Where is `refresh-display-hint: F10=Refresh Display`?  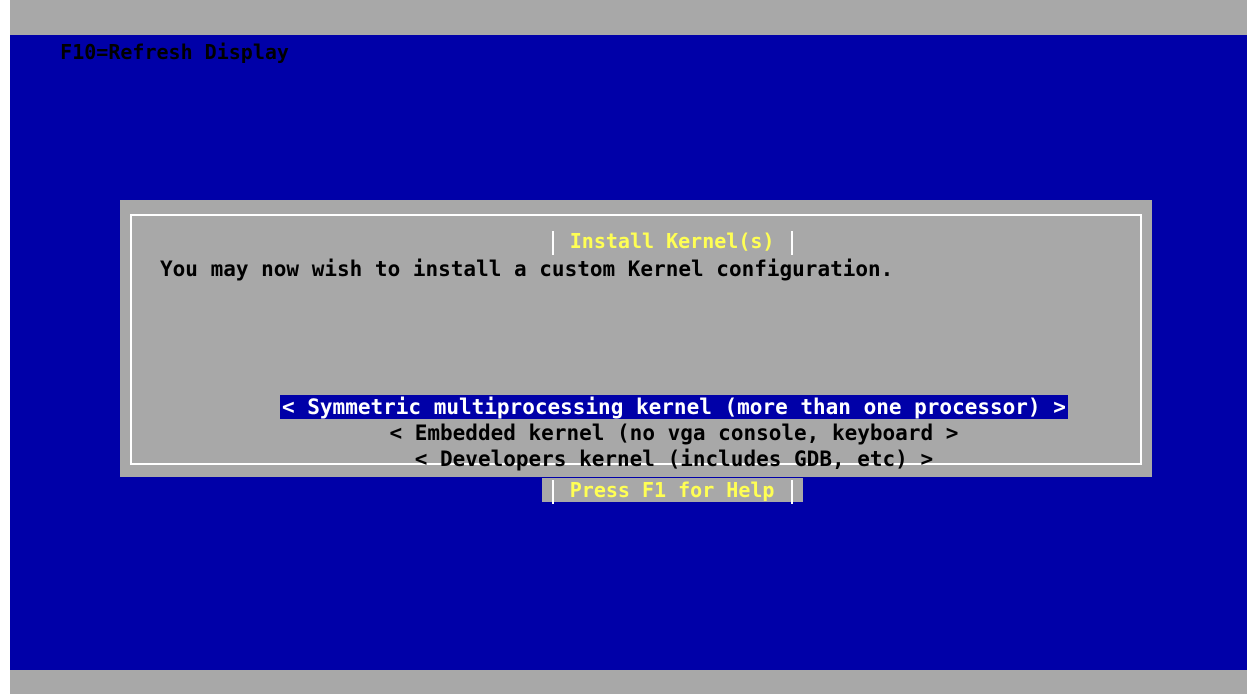
refresh-display-hint: F10=Refresh Display is located at coordinates (174, 52).